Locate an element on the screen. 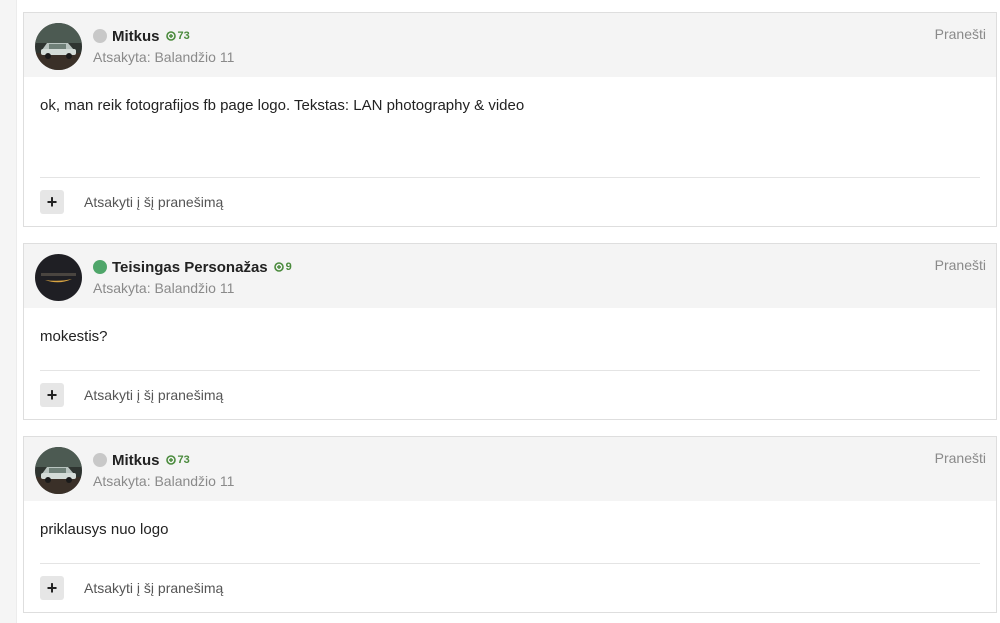 This screenshot has width=1000, height=623. reputation-badge: 9 is located at coordinates (282, 267).